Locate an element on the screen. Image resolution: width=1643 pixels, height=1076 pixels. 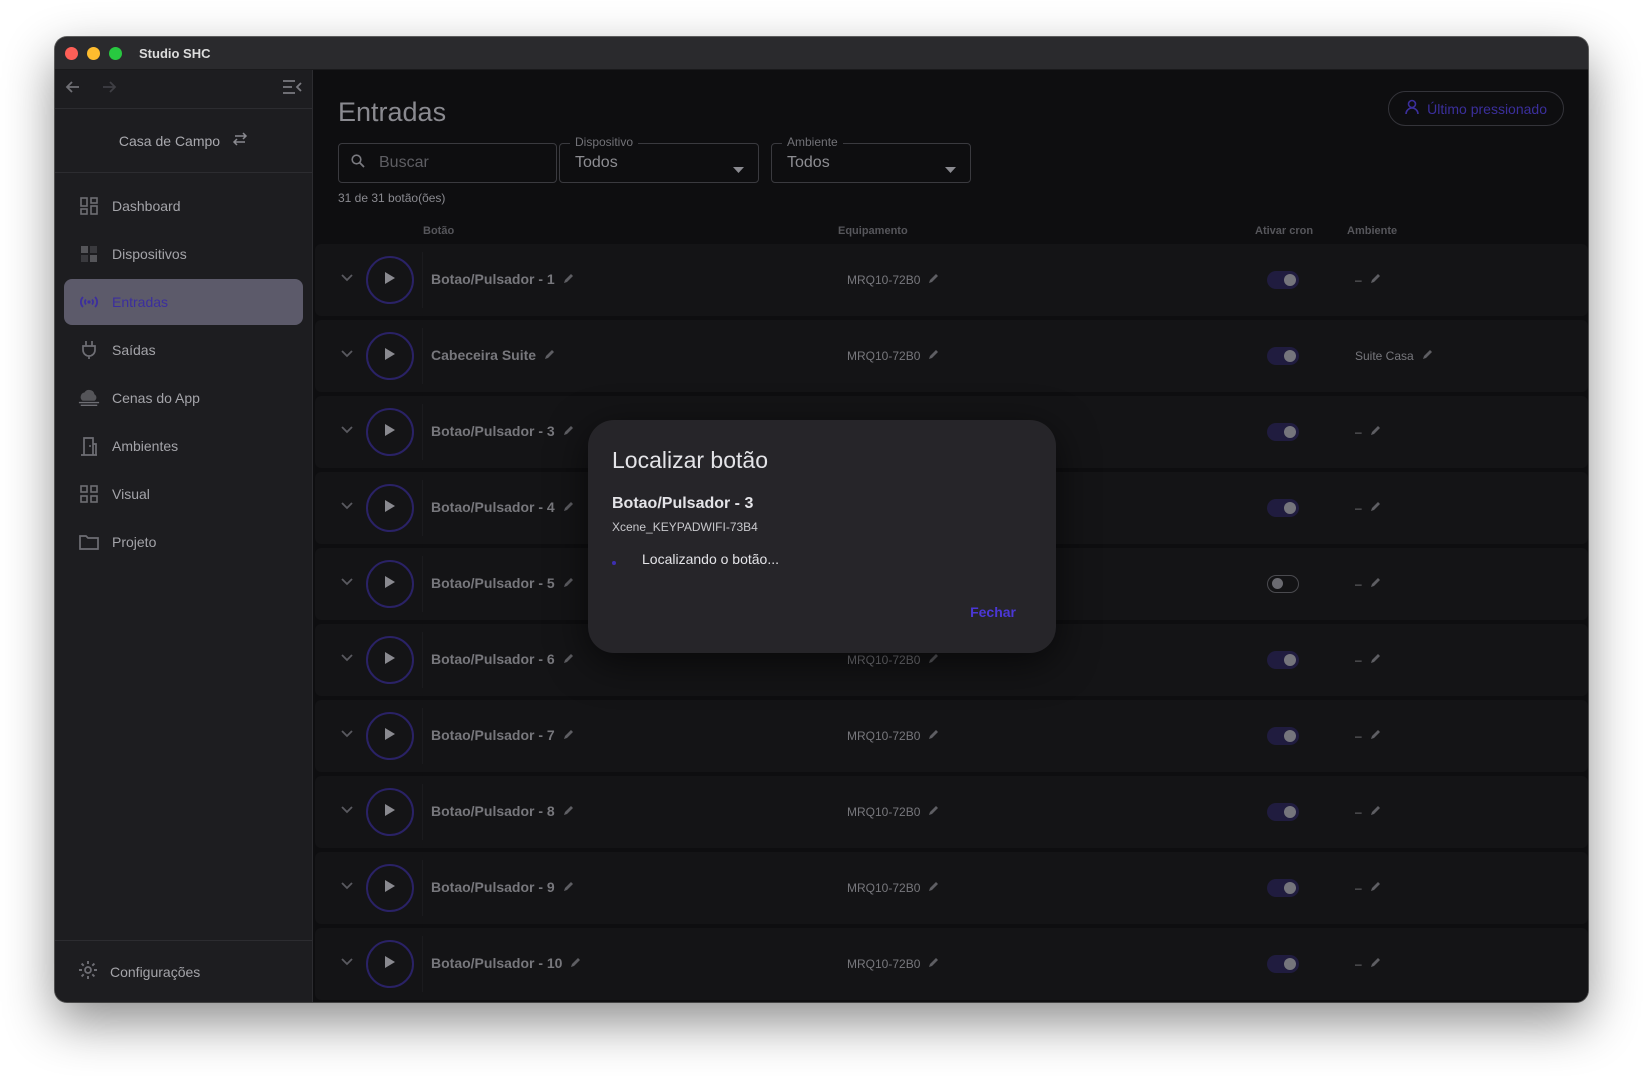
button-name-text: Botao/Pulsador - 7 is located at coordinates (493, 735).